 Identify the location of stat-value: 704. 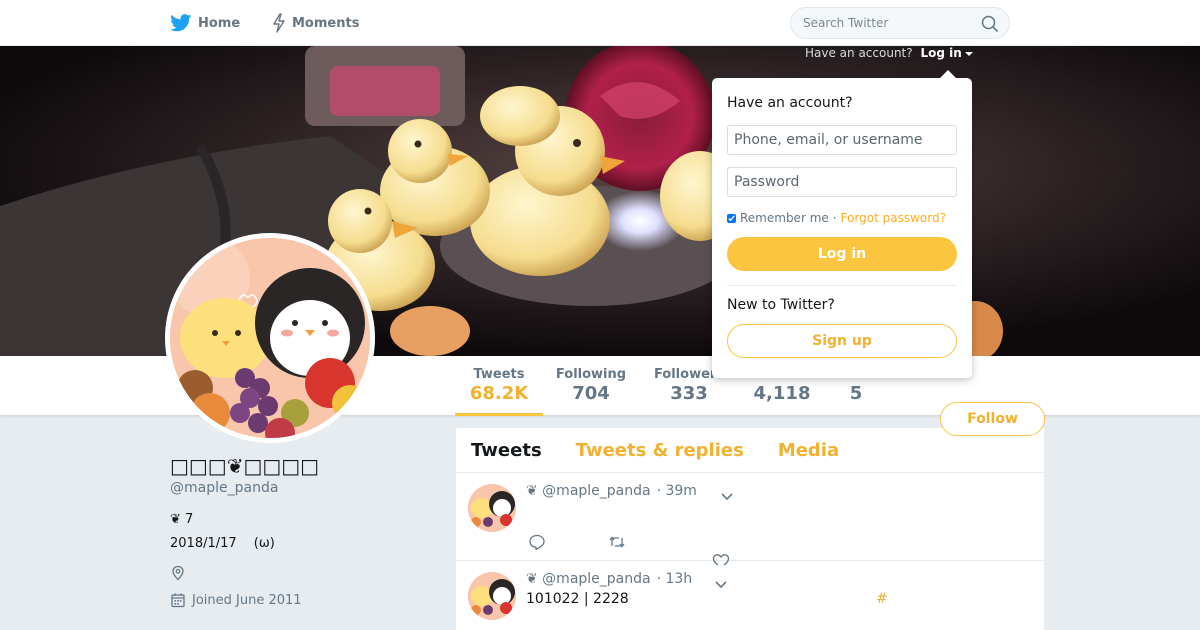
(591, 393).